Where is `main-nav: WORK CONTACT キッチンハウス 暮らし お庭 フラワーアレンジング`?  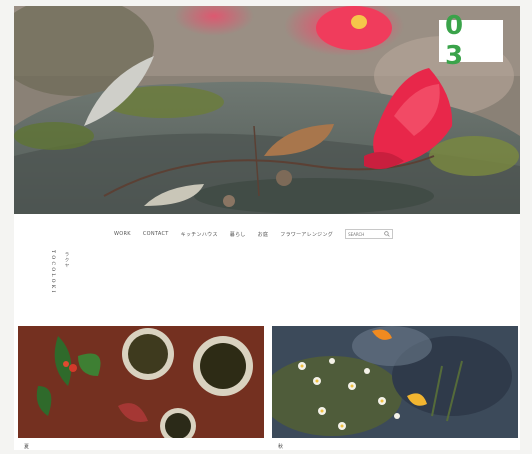
main-nav: WORK CONTACT キッチンハウス 暮らし お庭 フラワーアレンジング is located at coordinates (264, 234).